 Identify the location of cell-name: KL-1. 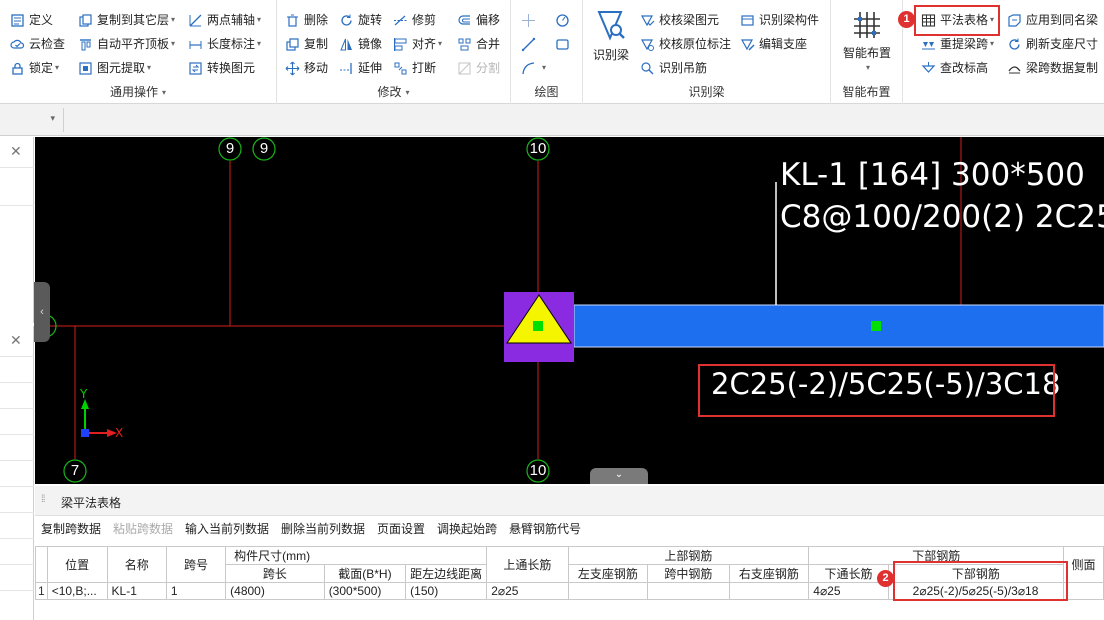
(136, 591).